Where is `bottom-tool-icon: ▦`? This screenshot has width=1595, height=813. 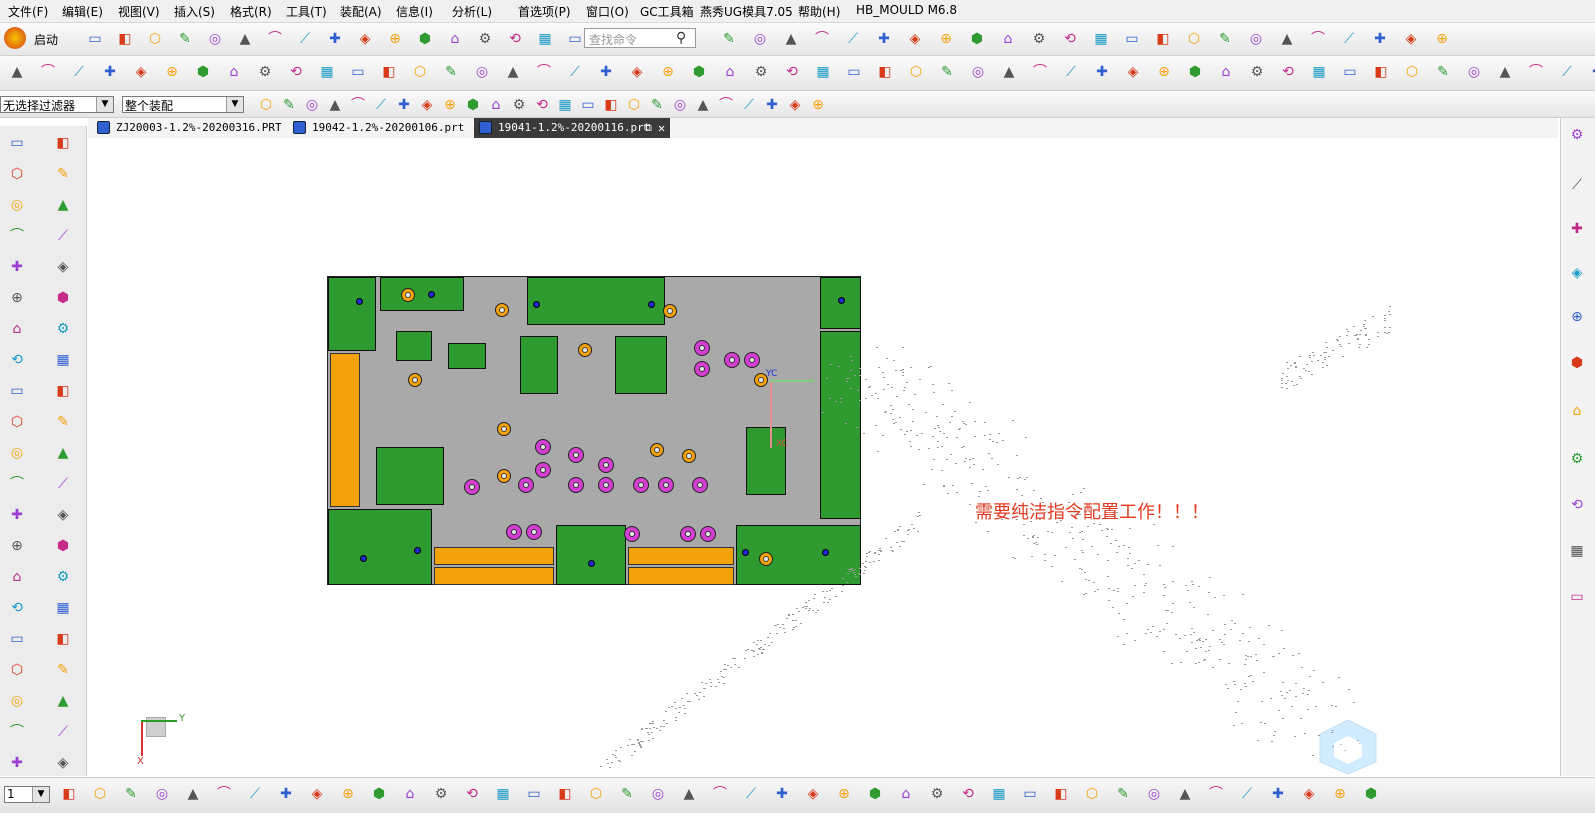 bottom-tool-icon: ▦ is located at coordinates (999, 794).